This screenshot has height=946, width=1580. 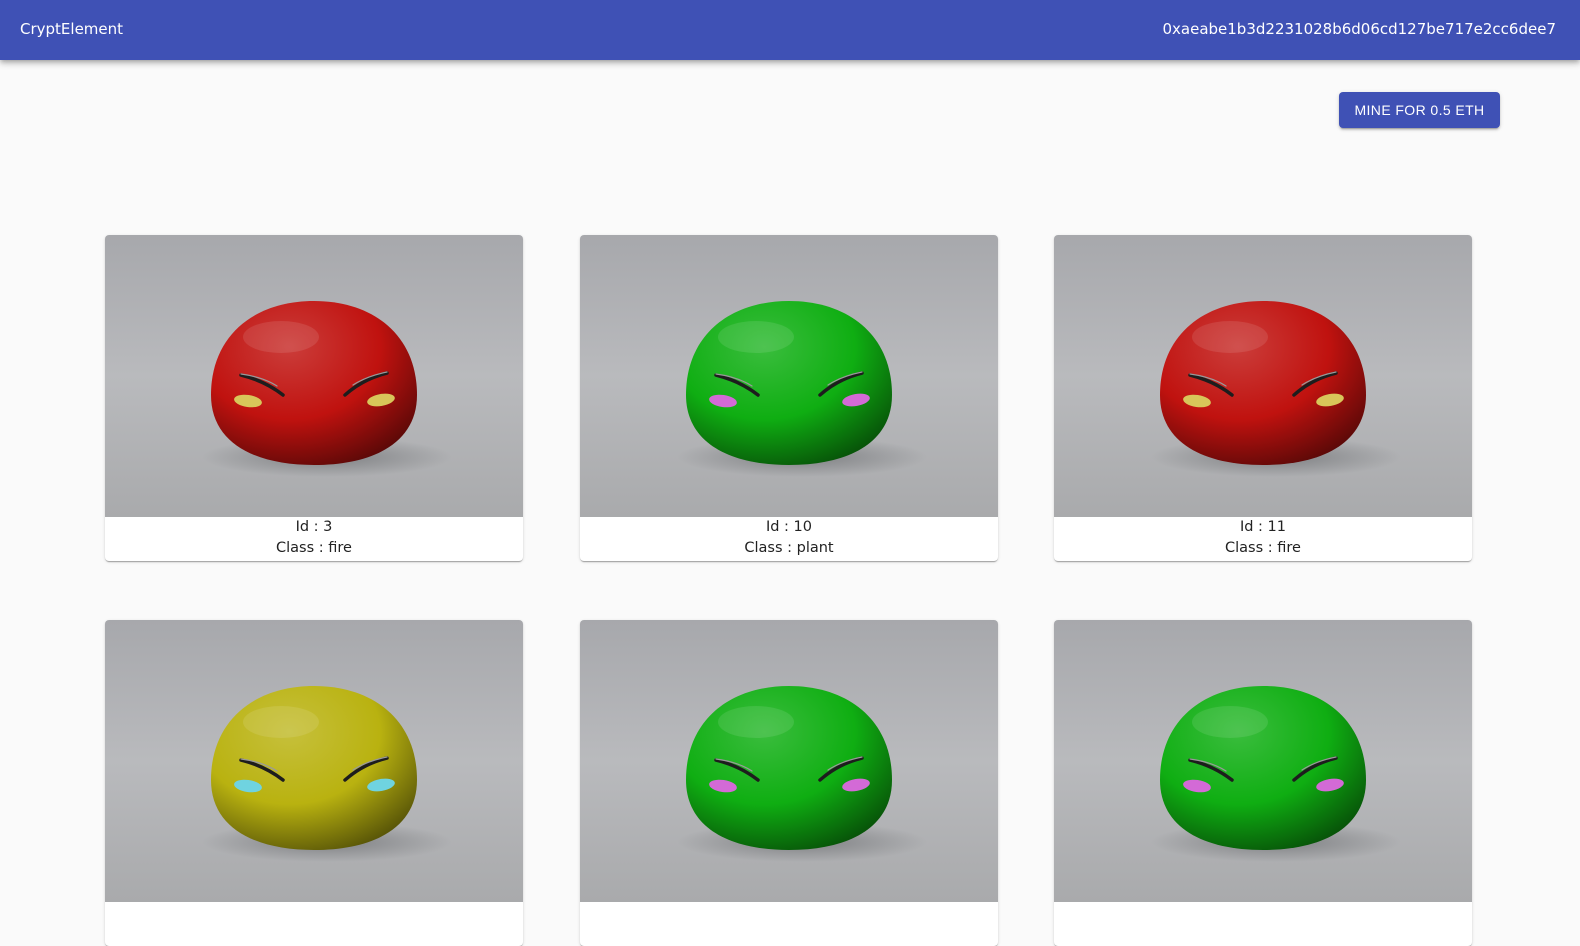 I want to click on card-info: Id : 3 Class : fire, so click(x=314, y=539).